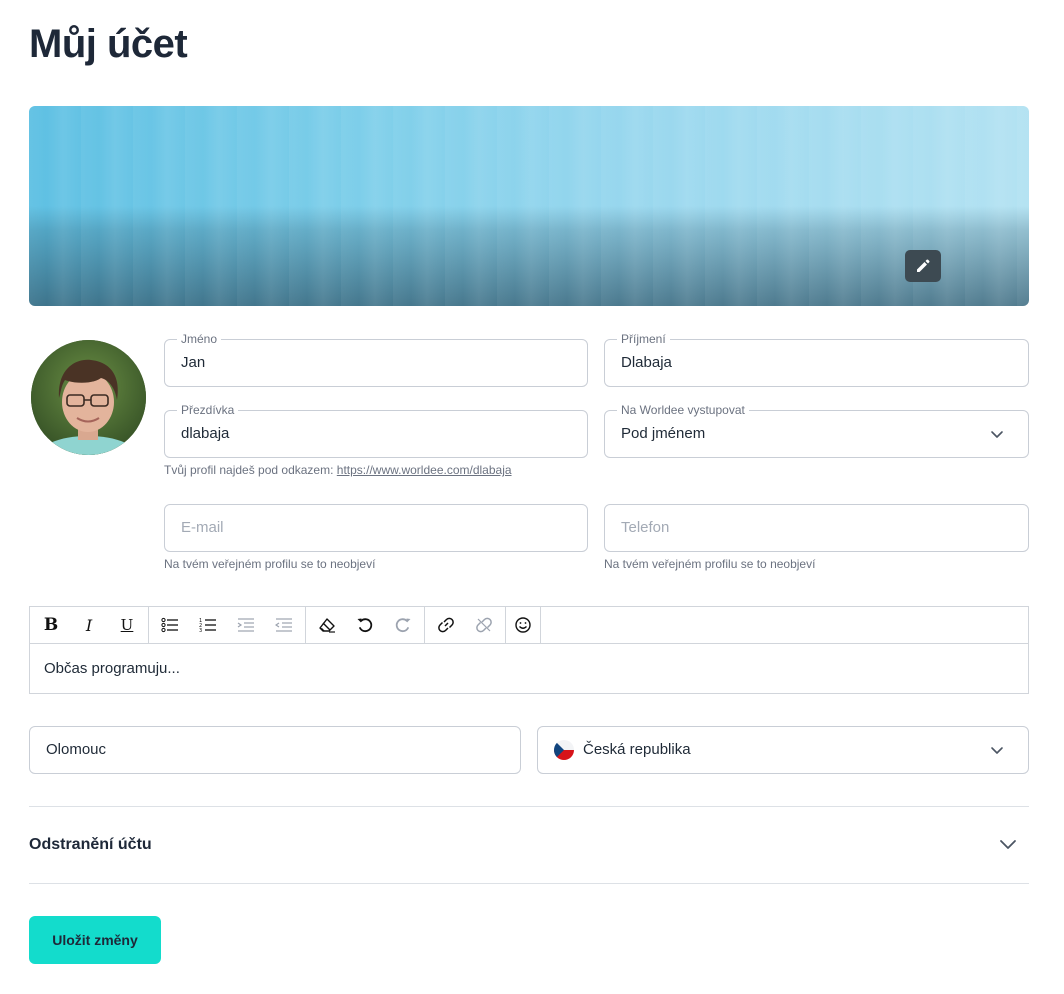  I want to click on toolbar-group-links, so click(465, 625).